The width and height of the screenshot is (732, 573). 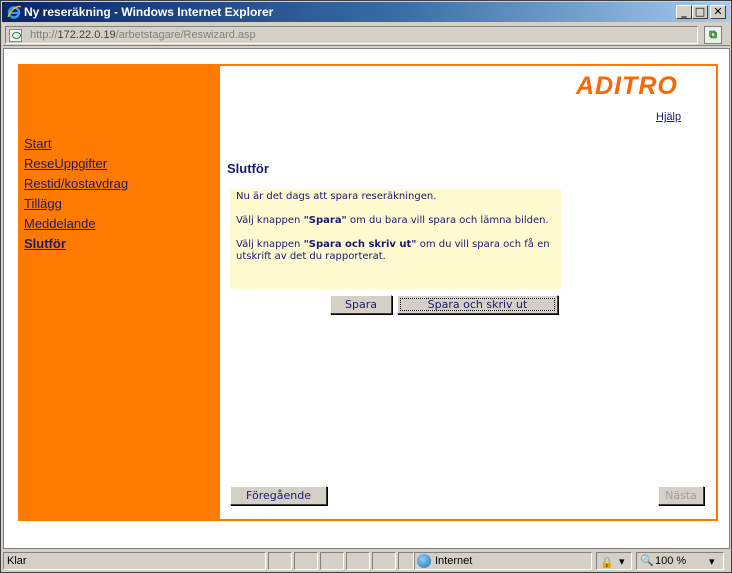 I want to click on close-button: ✕, so click(x=718, y=12).